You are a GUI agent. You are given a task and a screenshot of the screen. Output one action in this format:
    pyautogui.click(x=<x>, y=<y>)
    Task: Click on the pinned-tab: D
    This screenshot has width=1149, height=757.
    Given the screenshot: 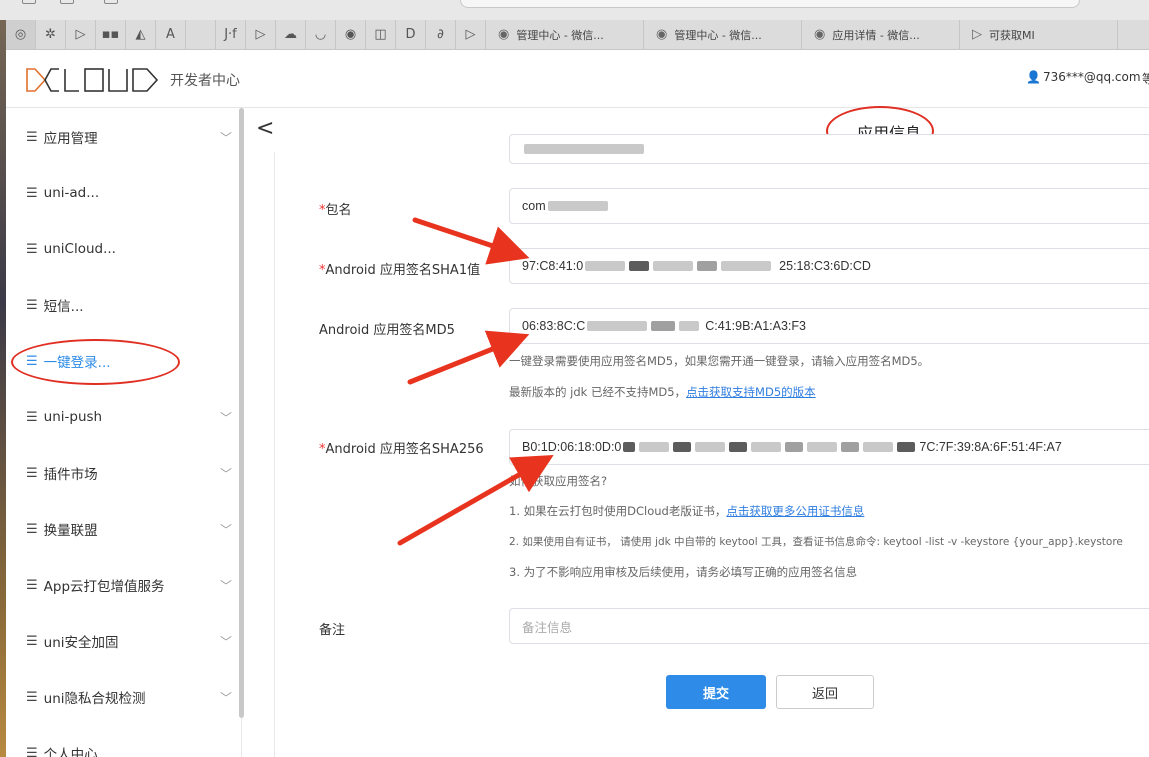 What is the action you would take?
    pyautogui.click(x=411, y=34)
    